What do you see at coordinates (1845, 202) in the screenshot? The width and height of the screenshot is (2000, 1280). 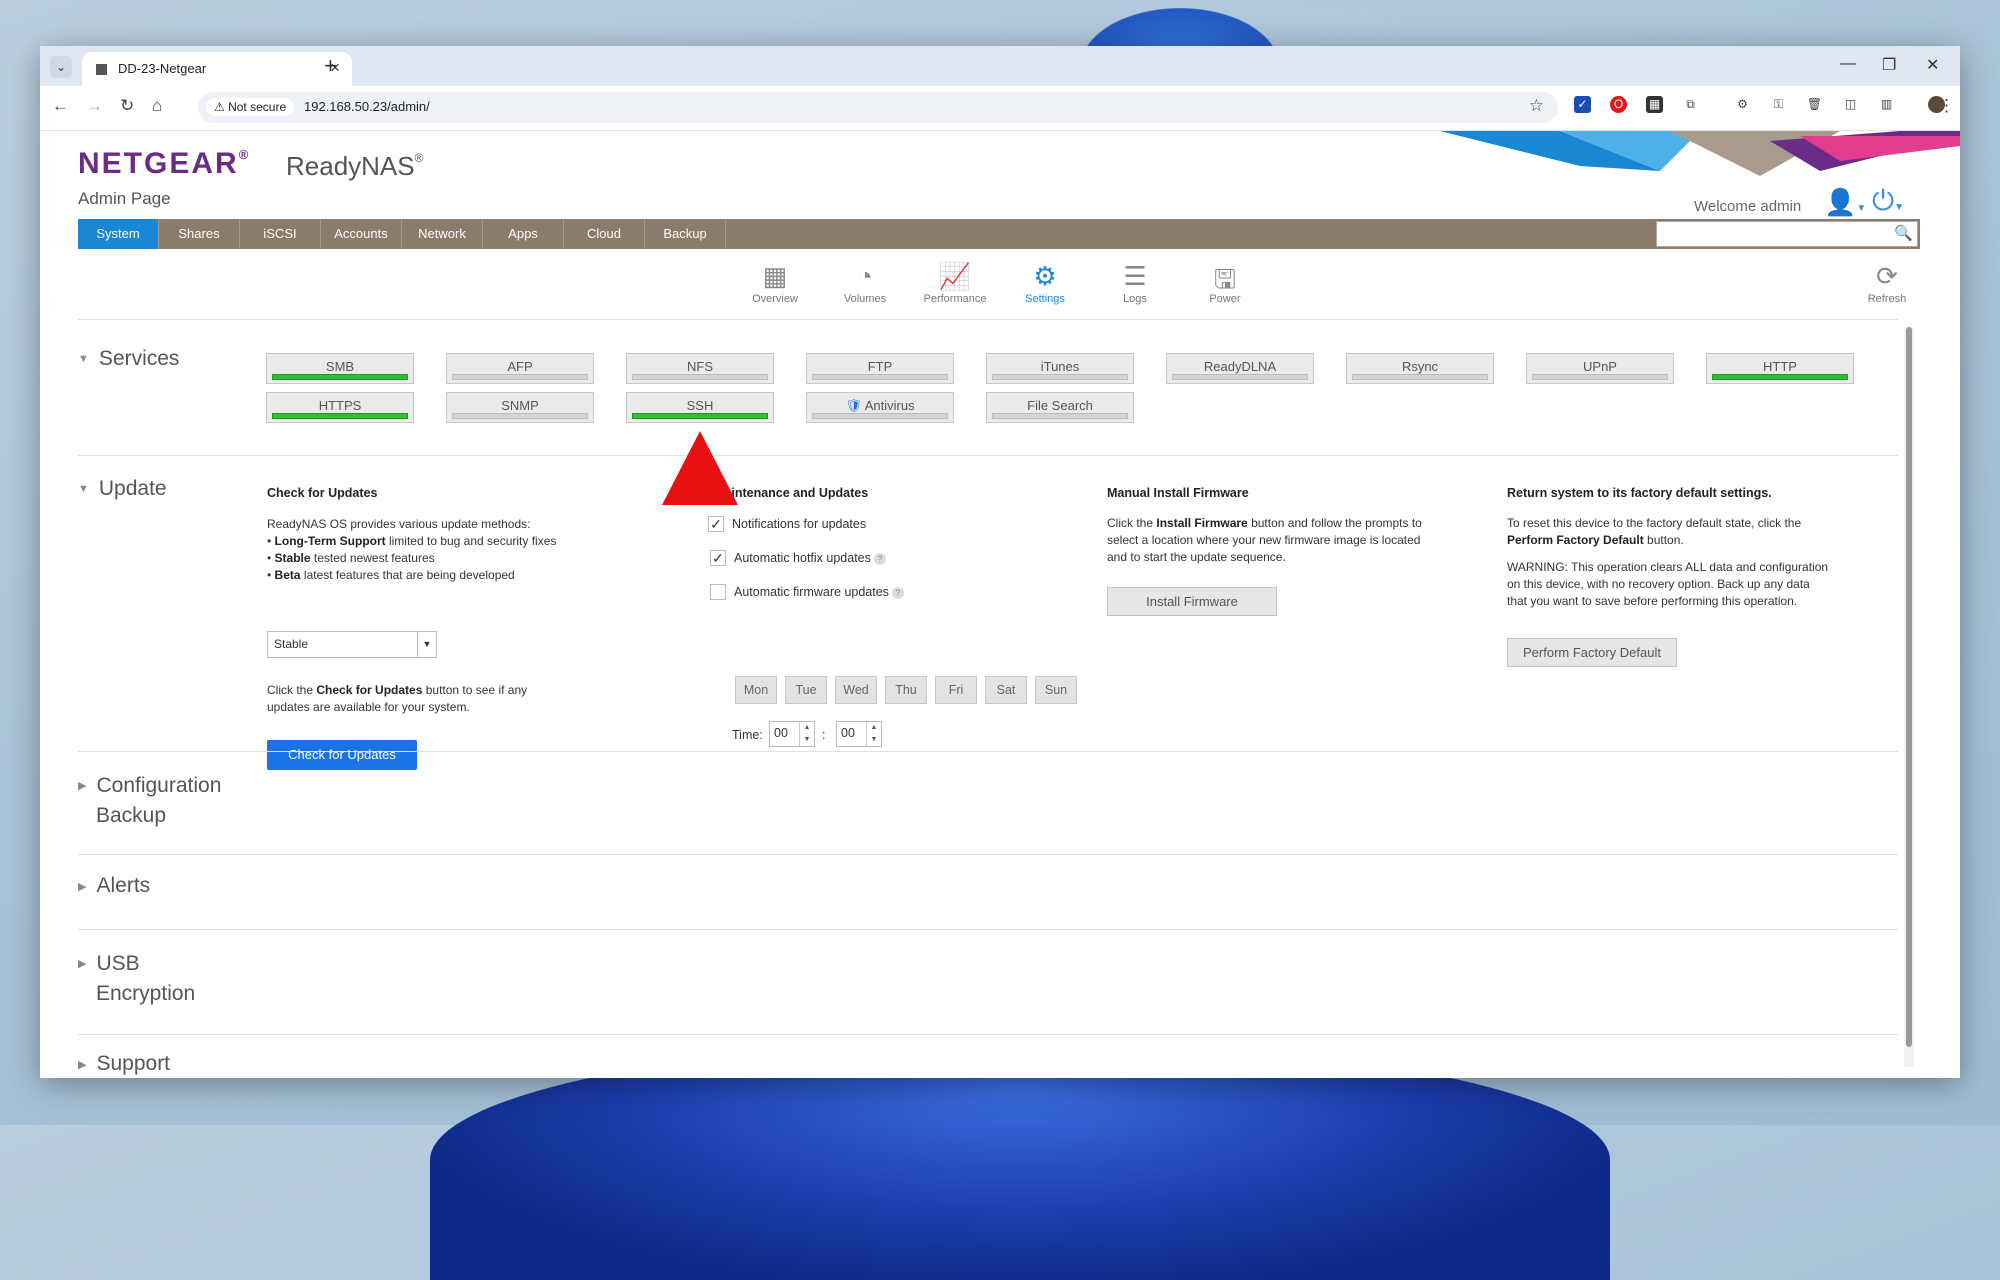 I see `user-icon: 👤▼` at bounding box center [1845, 202].